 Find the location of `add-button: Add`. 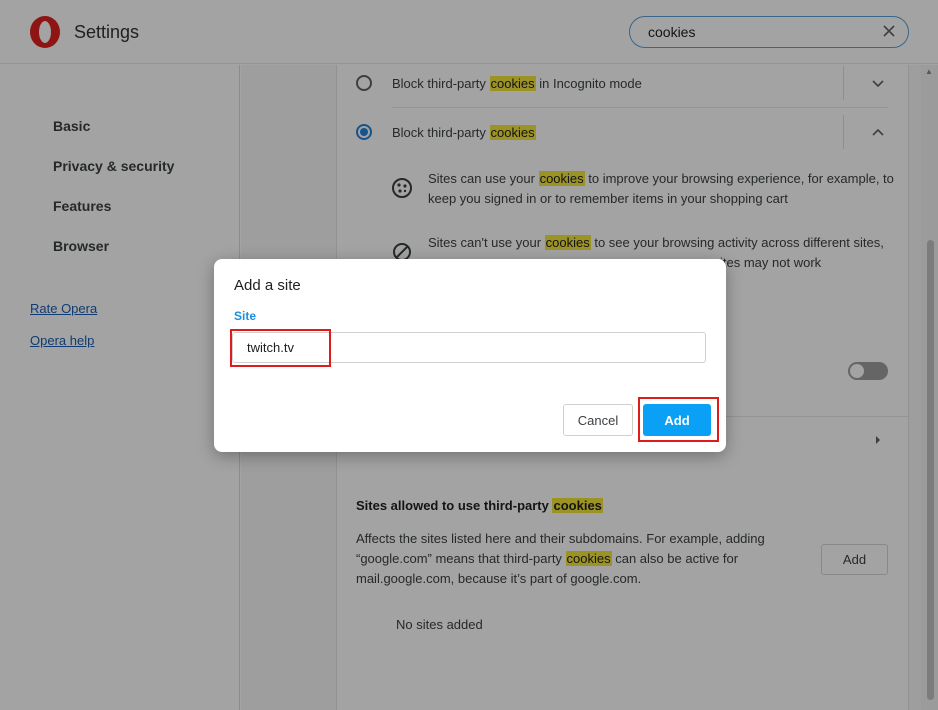

add-button: Add is located at coordinates (677, 420).